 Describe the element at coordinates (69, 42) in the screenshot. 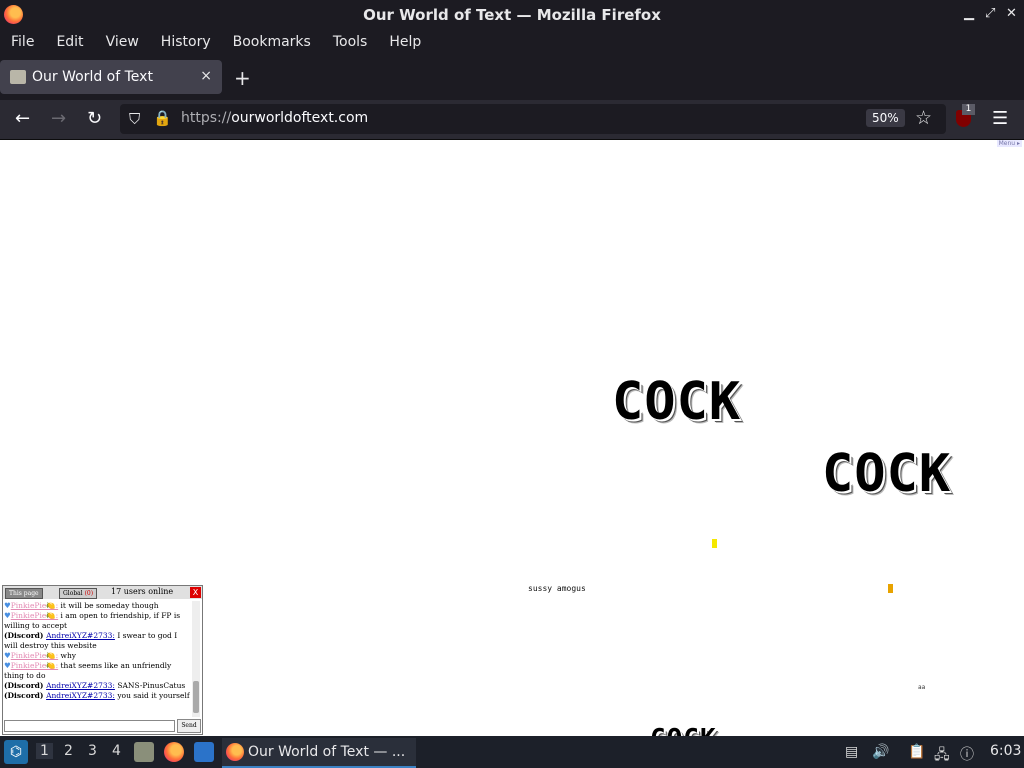

I see `menu-edit: Edit` at that location.